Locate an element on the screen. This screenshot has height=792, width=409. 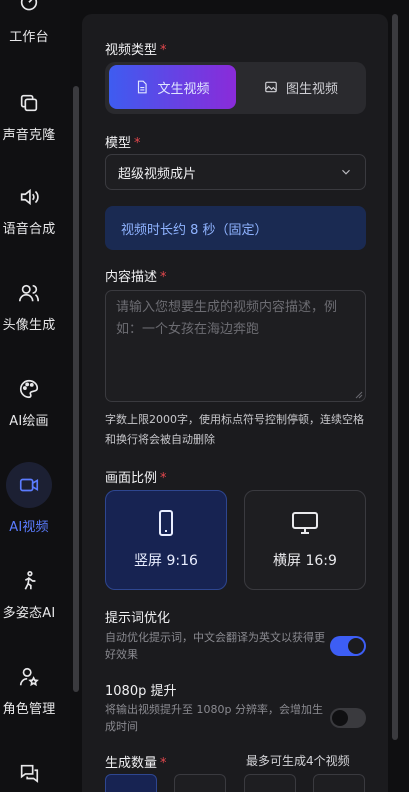
sidebar-item-ai-video: AI视频 is located at coordinates (29, 498).